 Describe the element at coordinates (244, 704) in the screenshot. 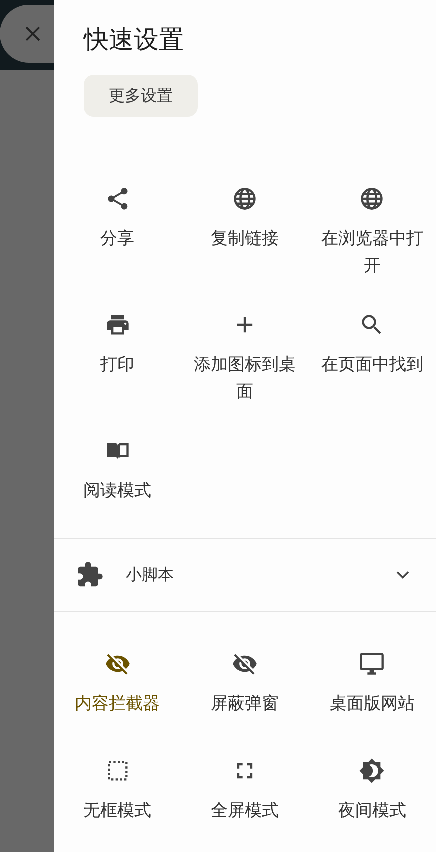

I see `toggle-label: 屏蔽弹窗` at that location.